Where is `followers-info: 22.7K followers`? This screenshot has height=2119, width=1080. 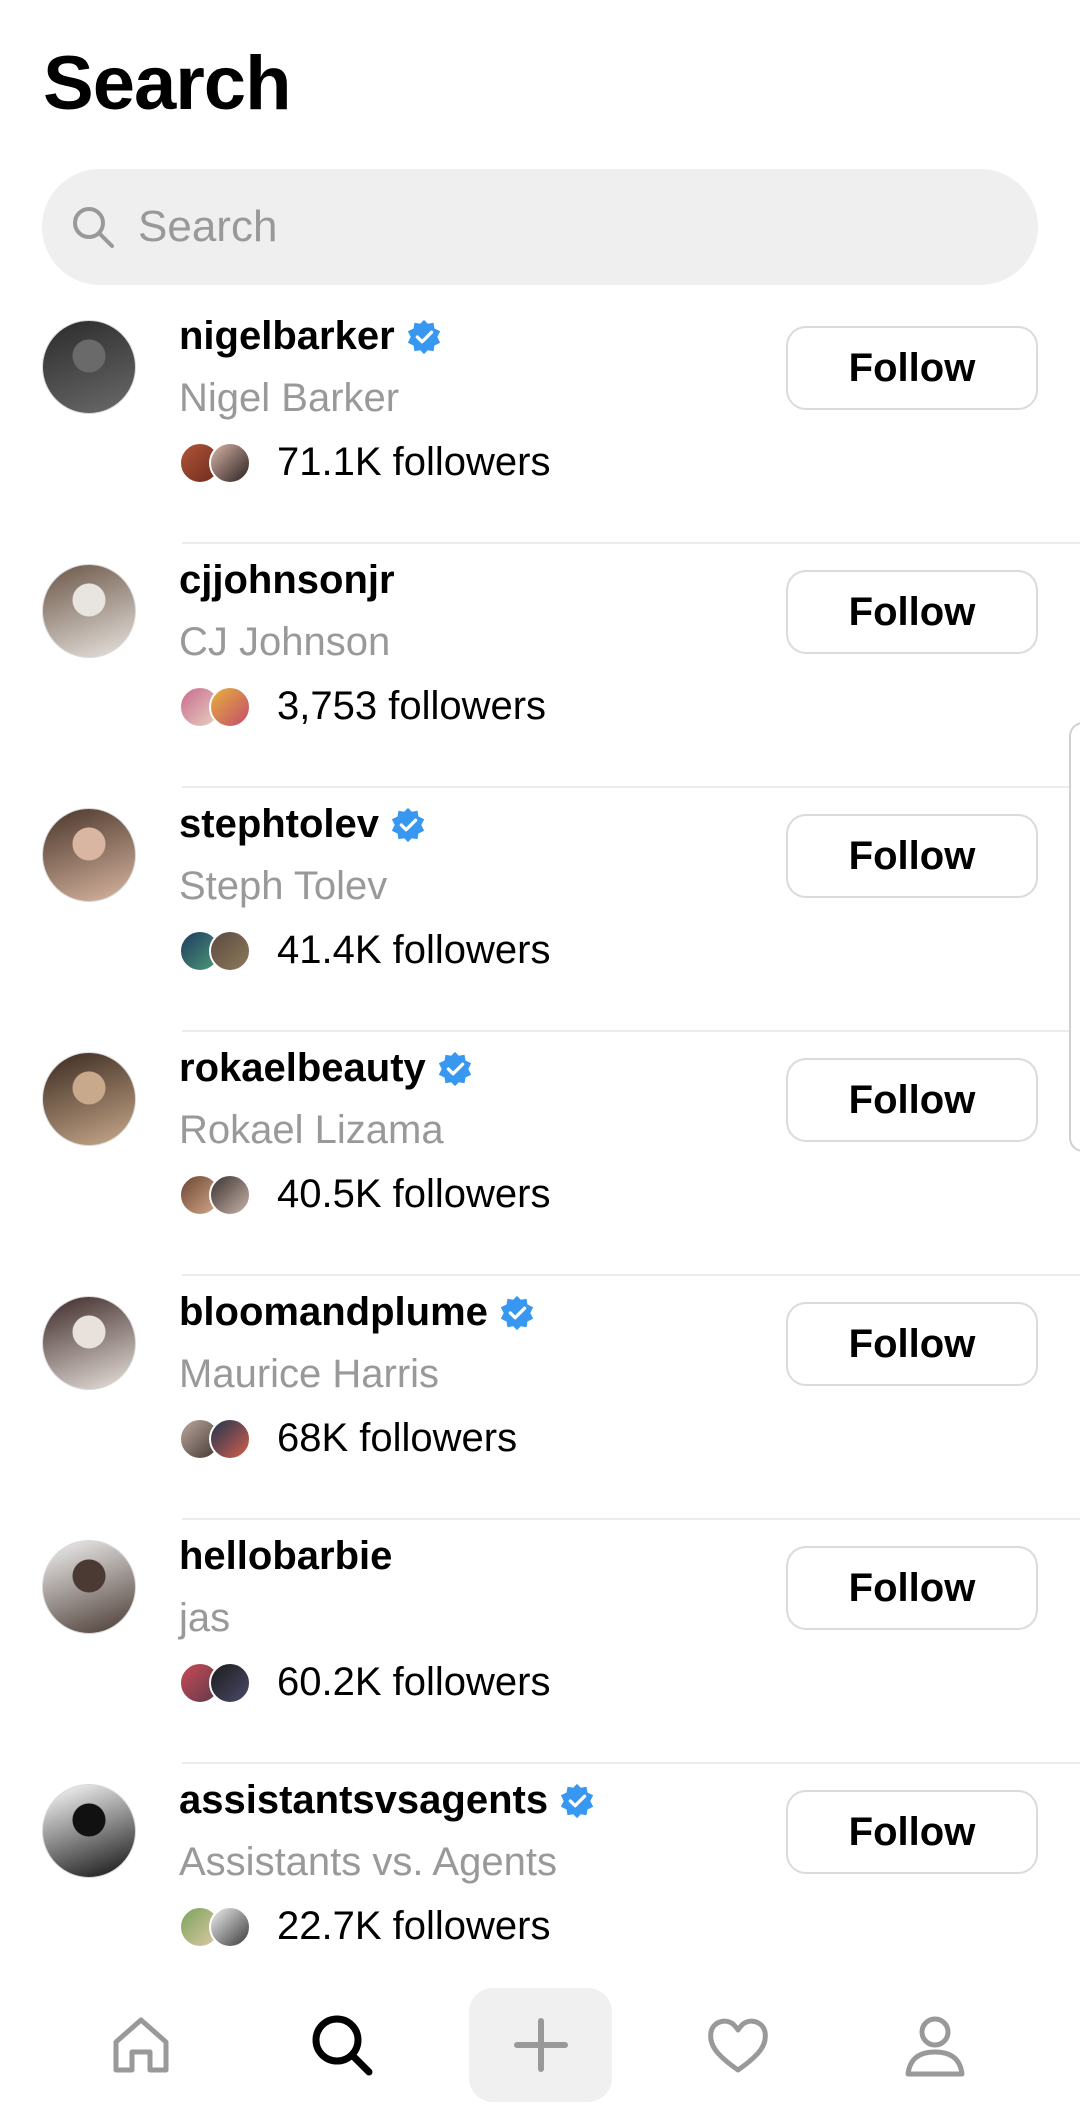
followers-info: 22.7K followers is located at coordinates (364, 1926).